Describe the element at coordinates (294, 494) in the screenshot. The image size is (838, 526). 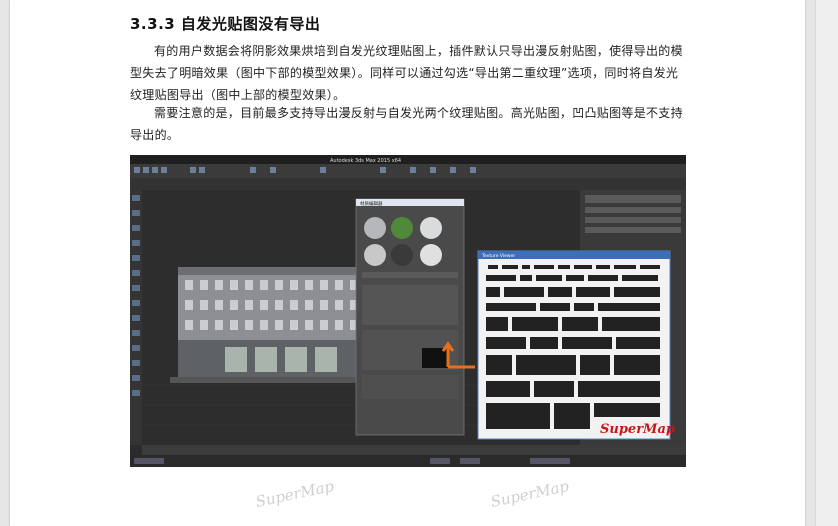
I see `watermark-1: SuperMap` at that location.